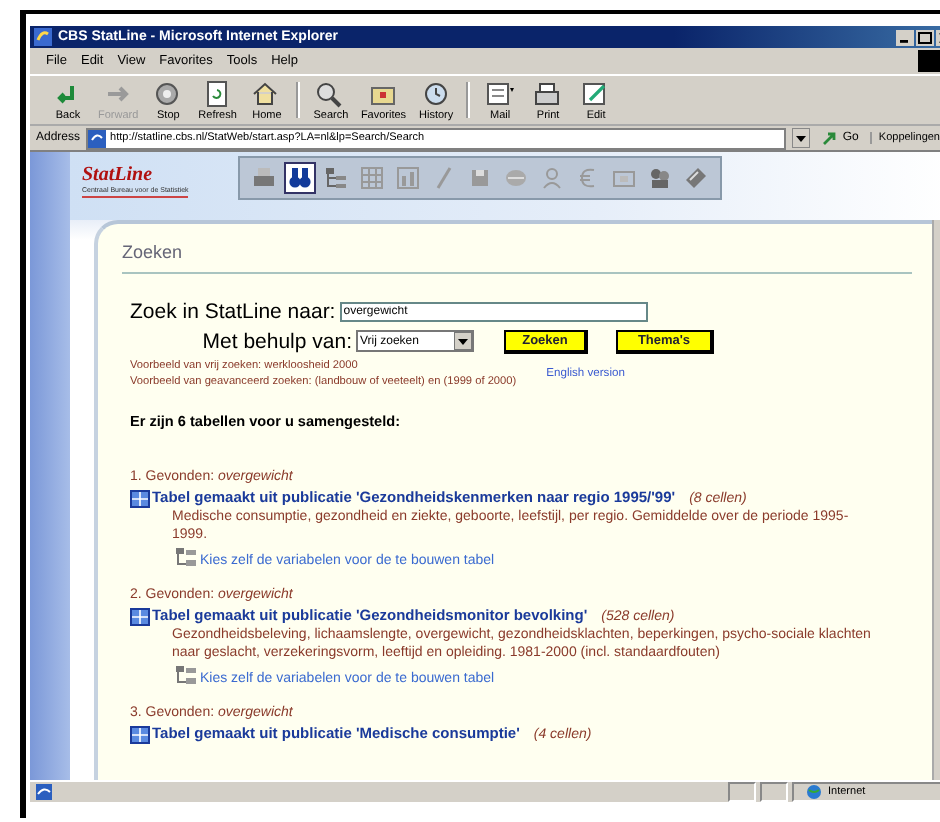  Describe the element at coordinates (500, 93) in the screenshot. I see `mail-icon` at that location.